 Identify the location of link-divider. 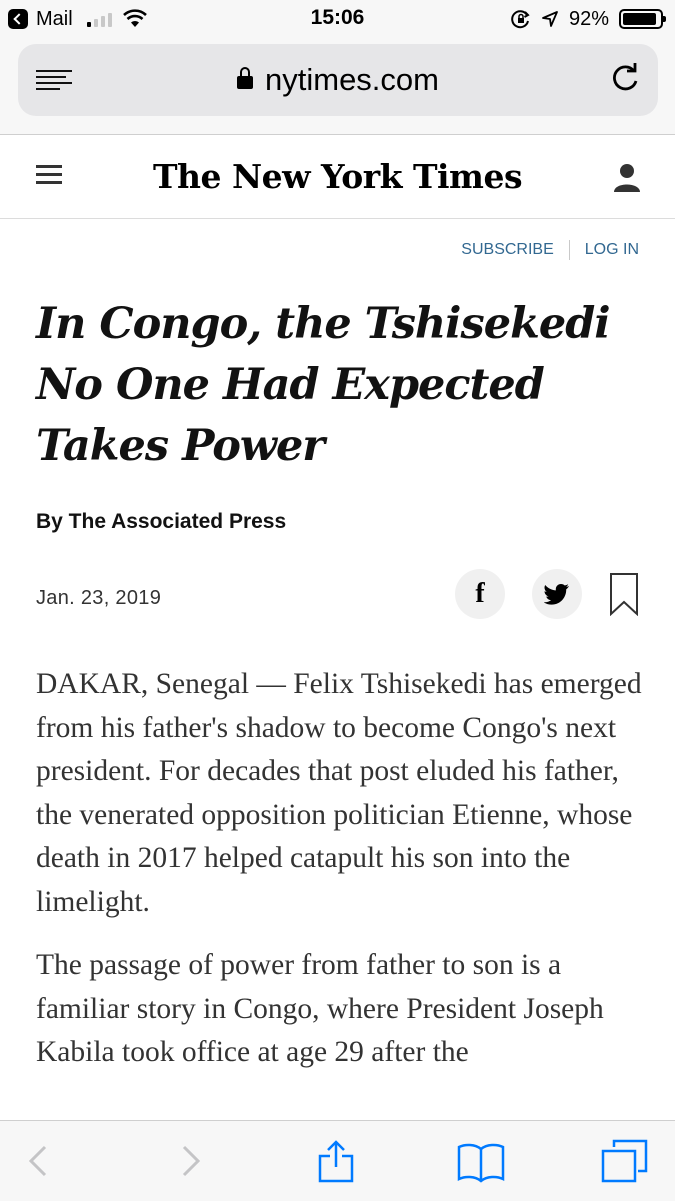
(569, 250).